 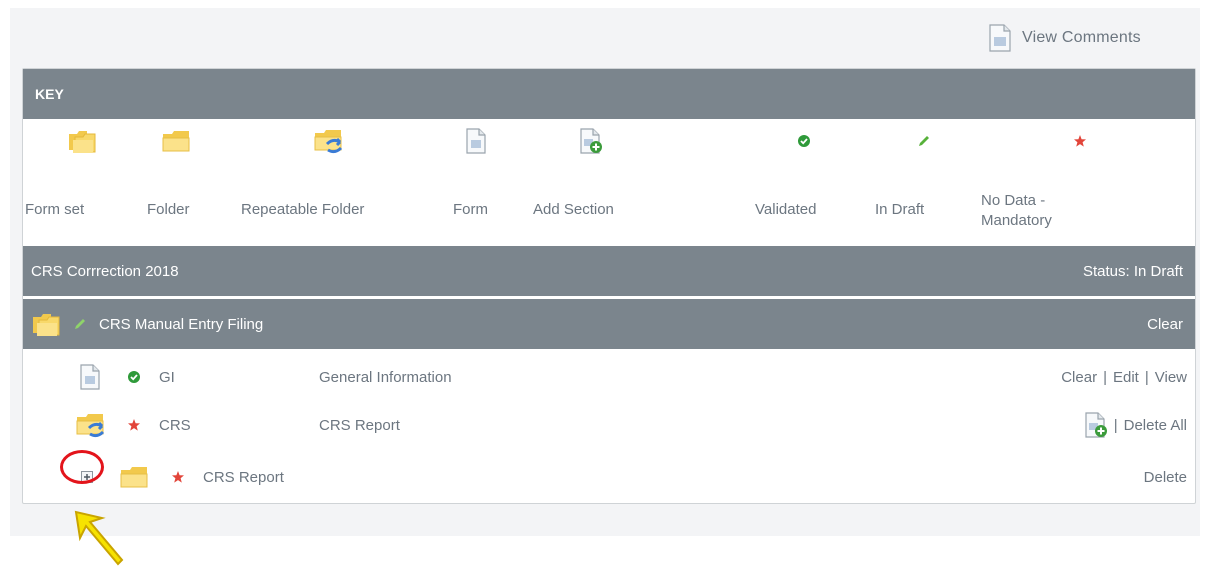 What do you see at coordinates (573, 209) in the screenshot?
I see `key-label-add-section: Add Section` at bounding box center [573, 209].